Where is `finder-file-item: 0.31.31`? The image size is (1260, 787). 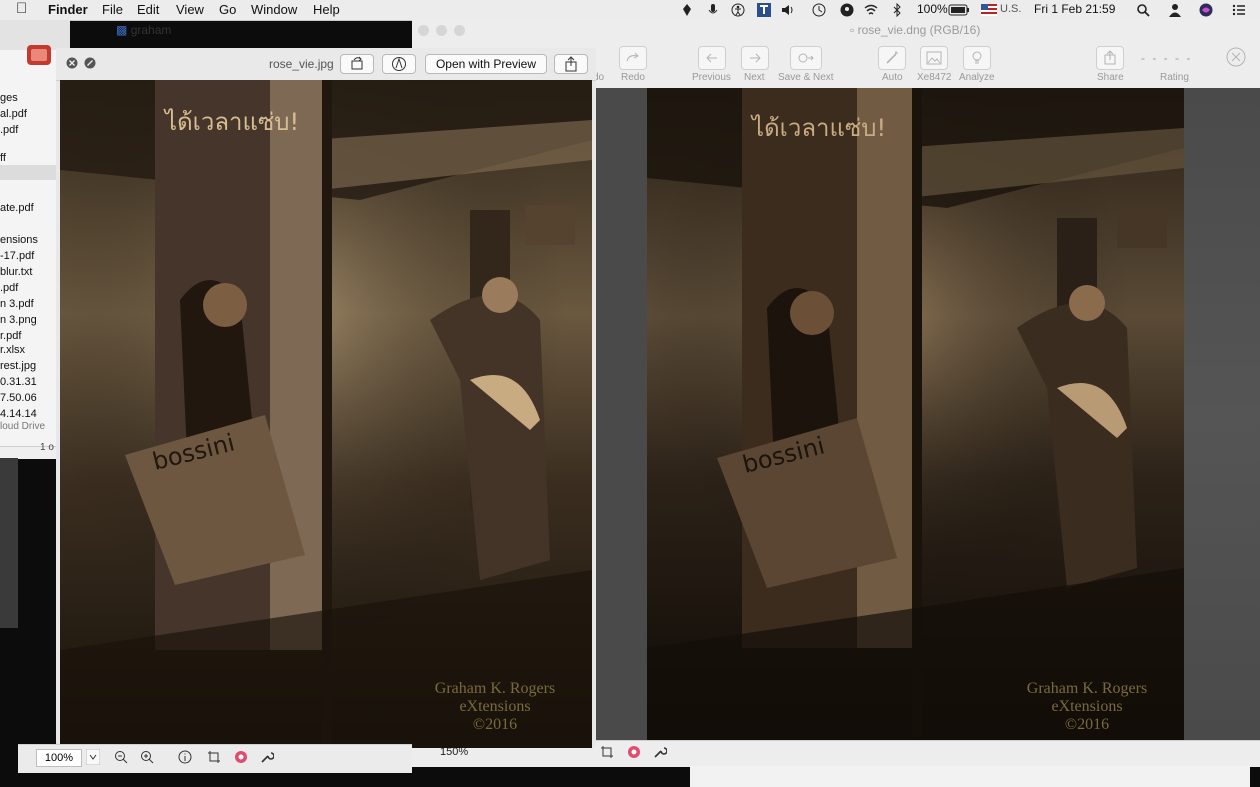 finder-file-item: 0.31.31 is located at coordinates (18, 382).